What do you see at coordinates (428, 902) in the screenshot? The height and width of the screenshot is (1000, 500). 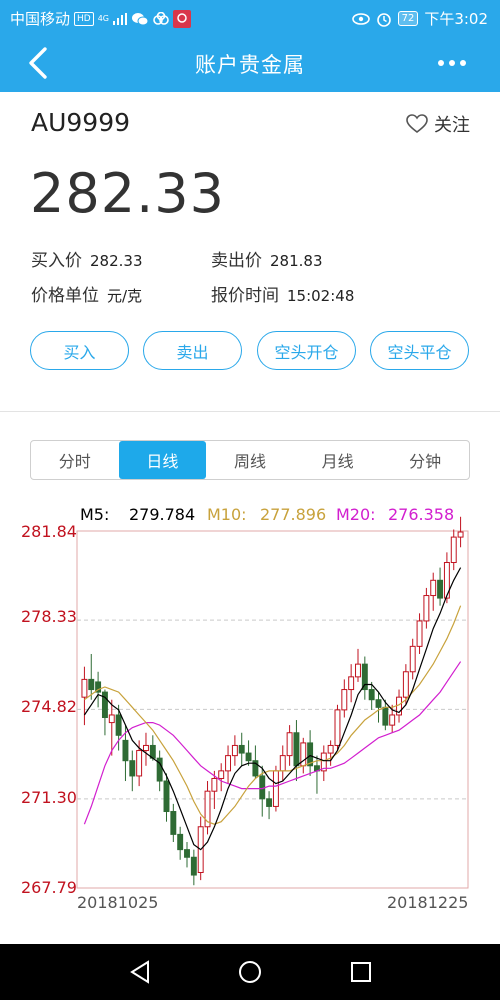 I see `x-end-label: 20181225` at bounding box center [428, 902].